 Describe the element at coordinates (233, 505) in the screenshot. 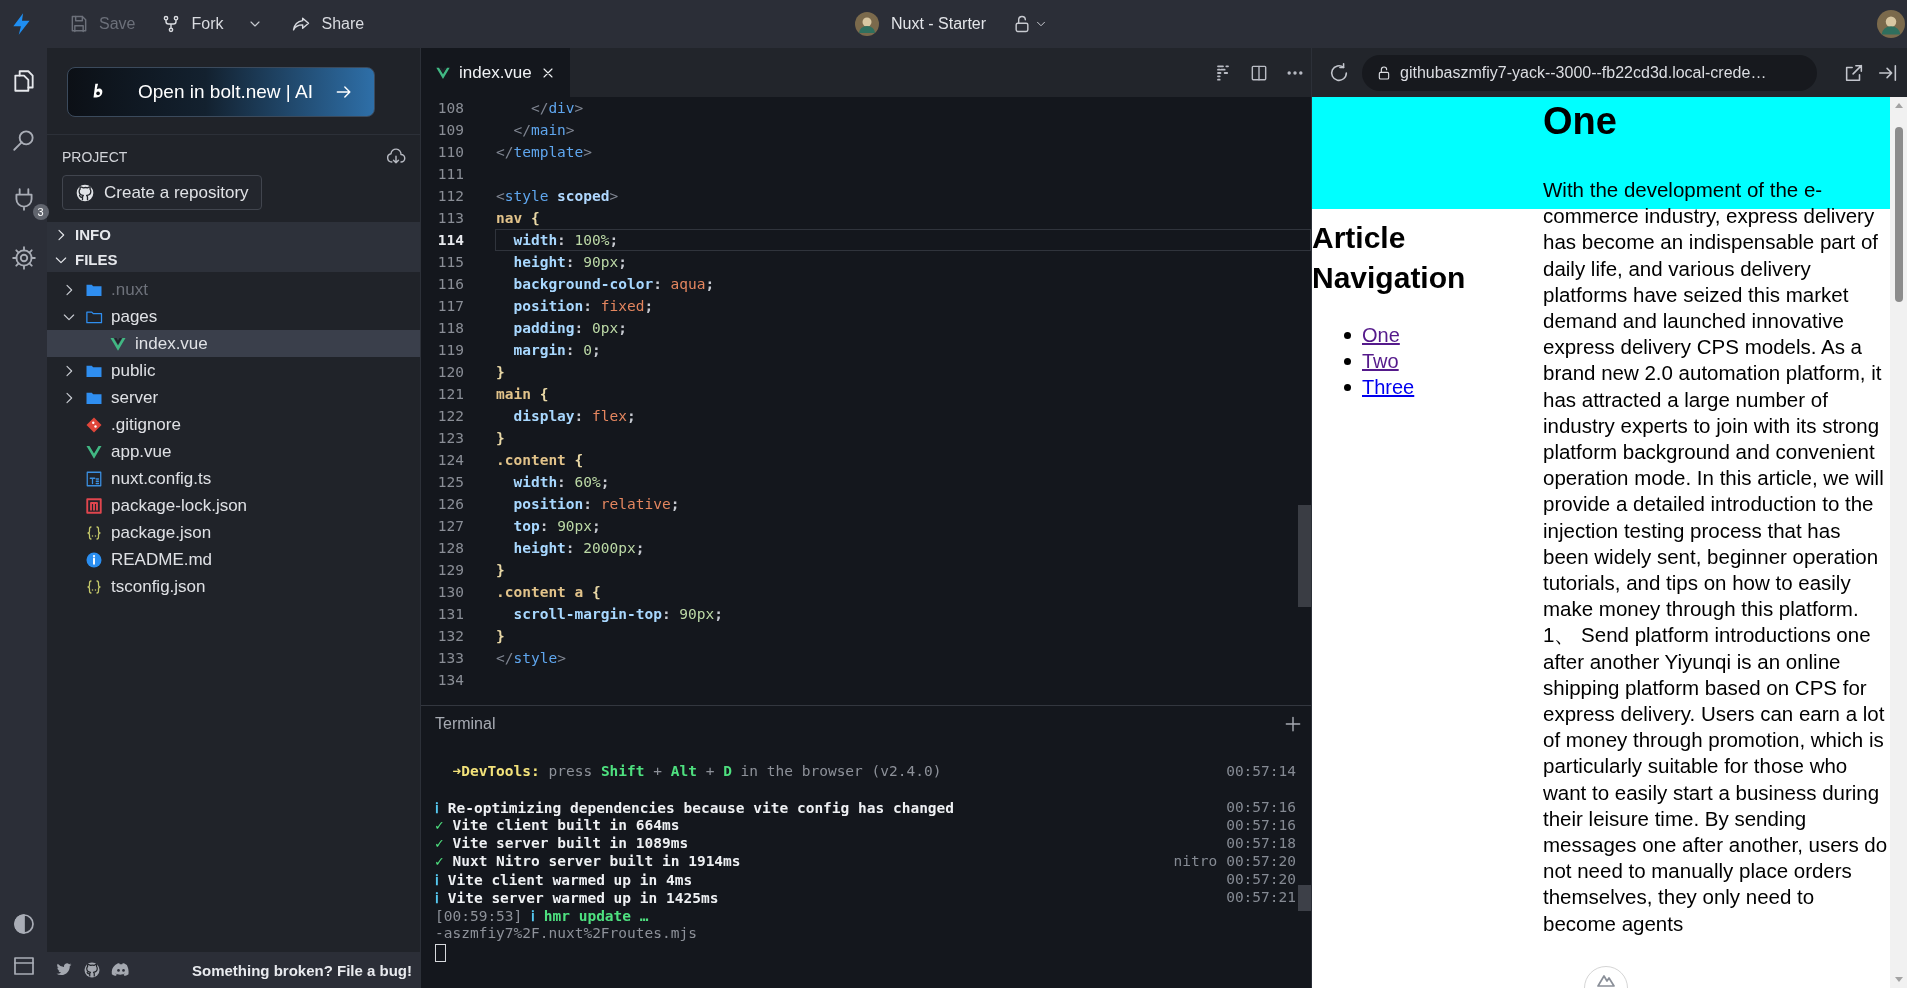

I see `tree-item: package-lock.json` at that location.